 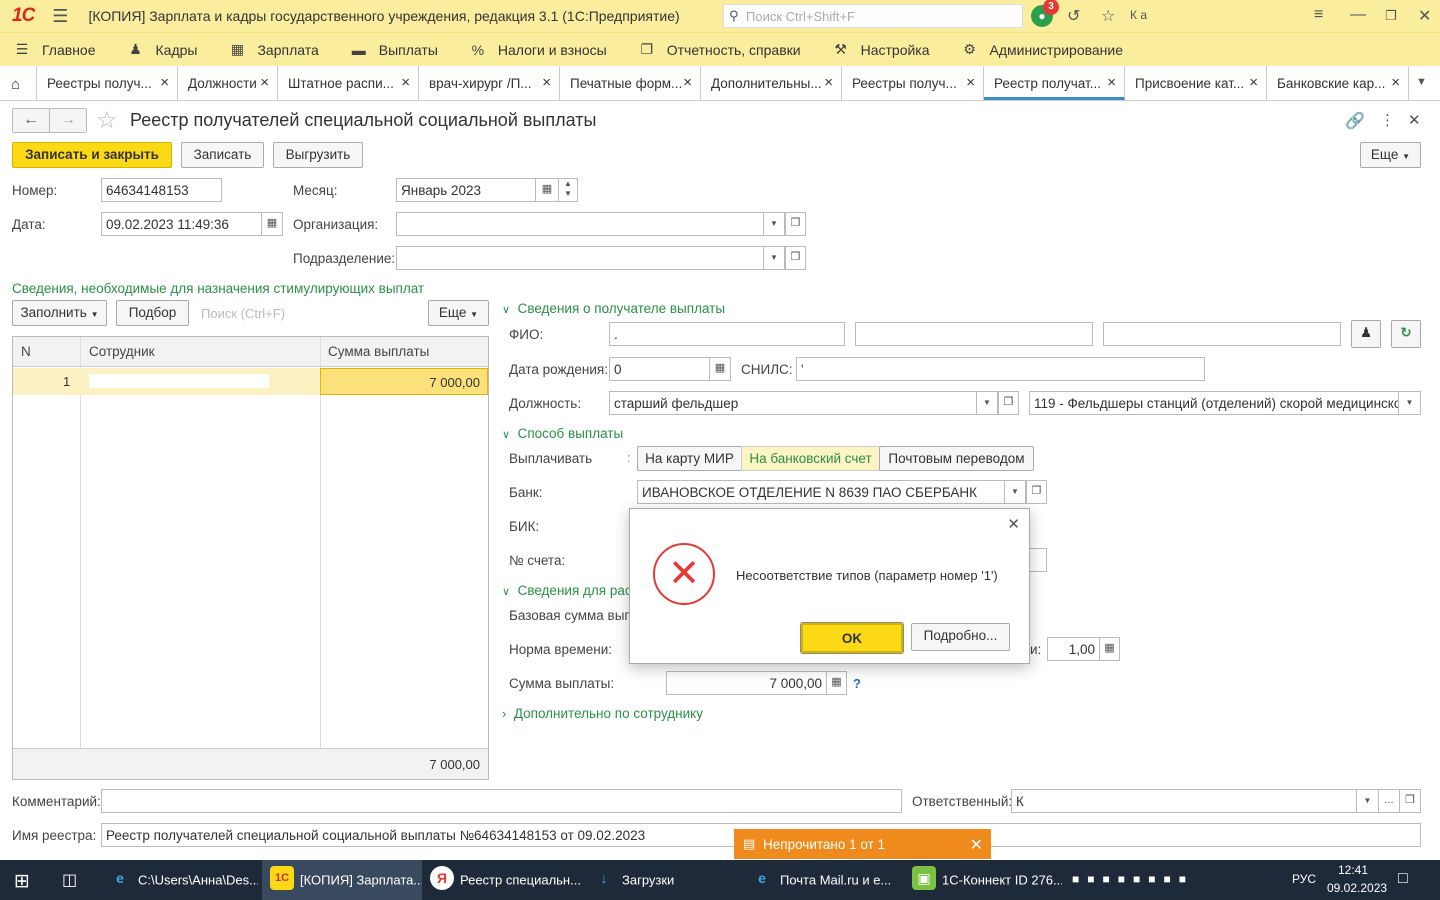 What do you see at coordinates (727, 334) in the screenshot?
I see `last-name-field: .` at bounding box center [727, 334].